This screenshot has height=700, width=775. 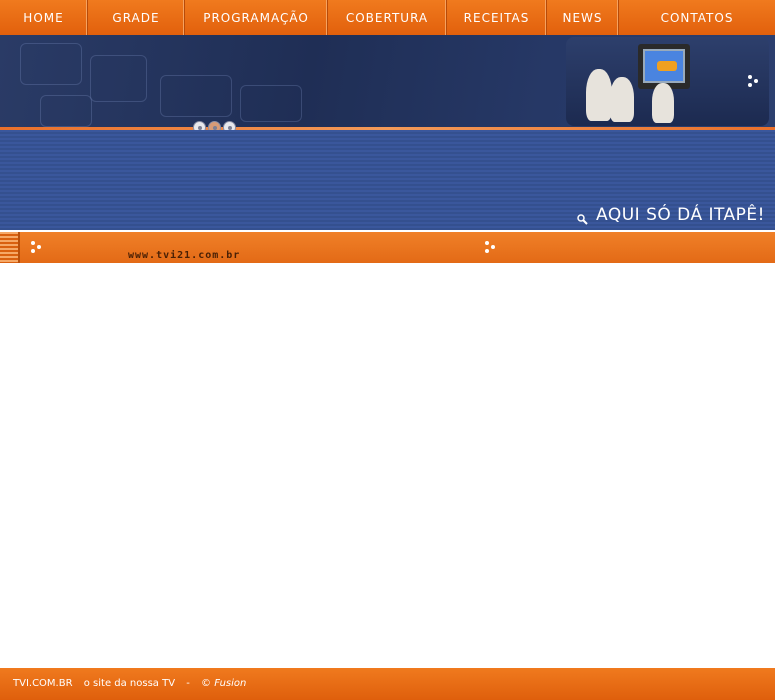 I want to click on nav-news: NEWS, so click(x=583, y=17).